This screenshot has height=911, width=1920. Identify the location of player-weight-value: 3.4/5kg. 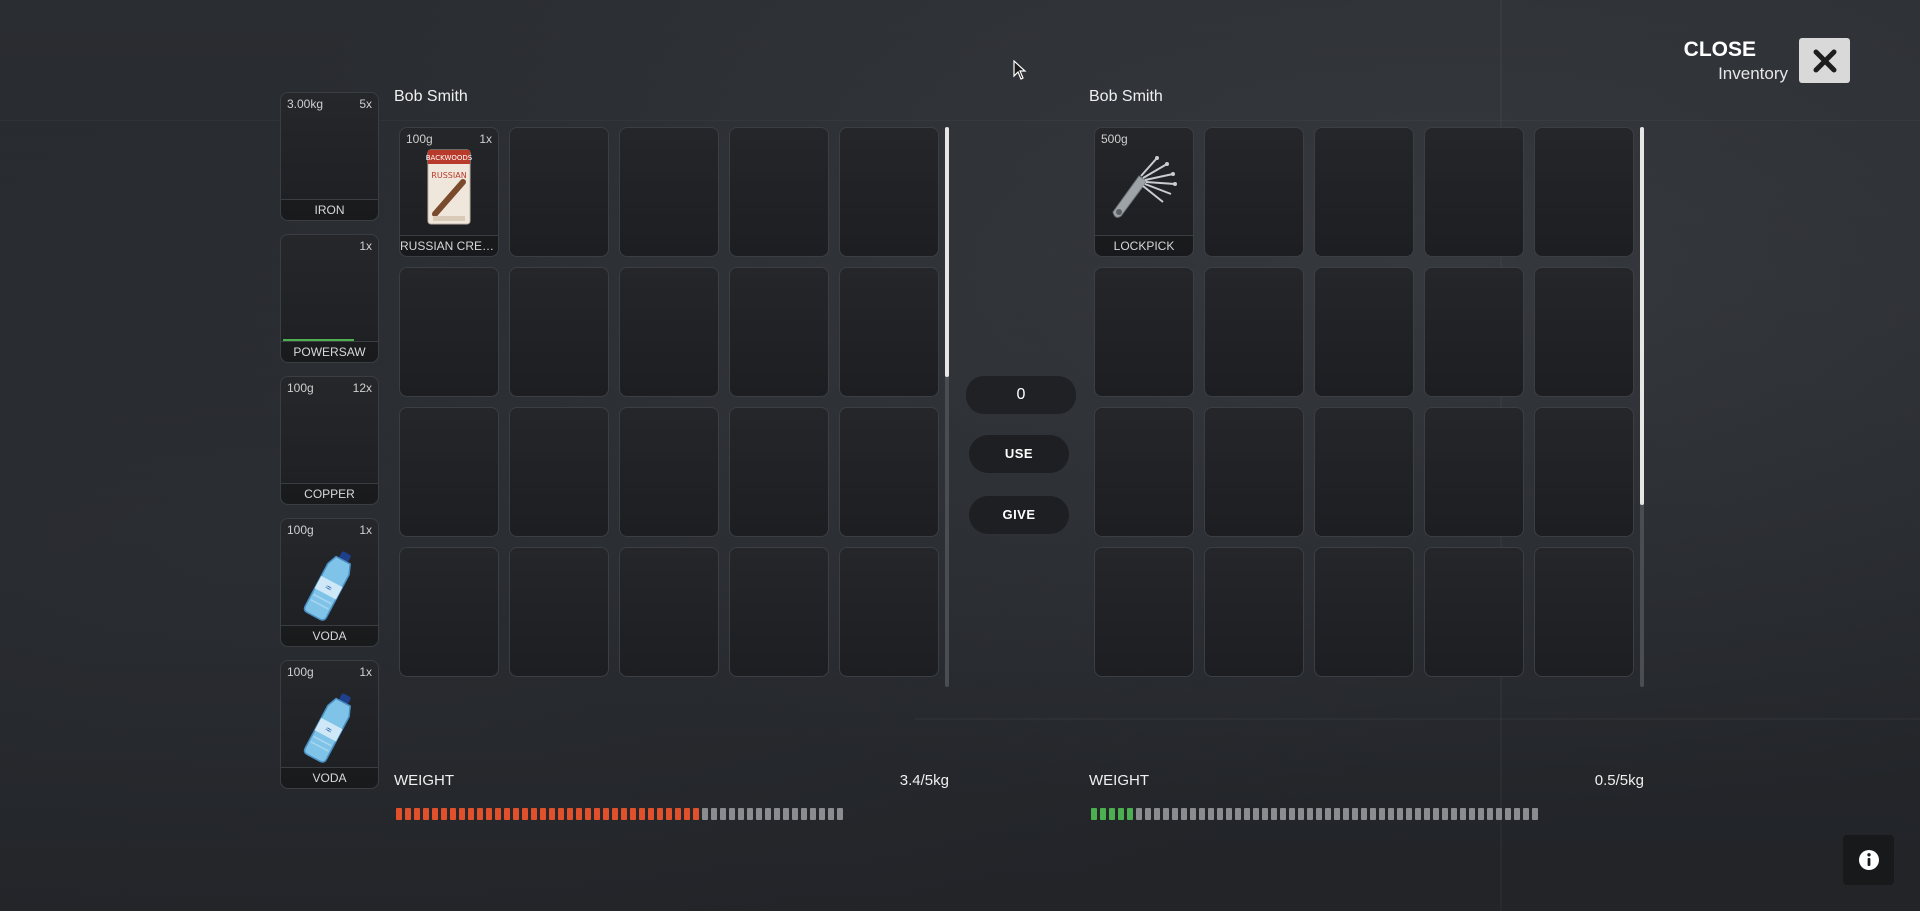
(924, 780).